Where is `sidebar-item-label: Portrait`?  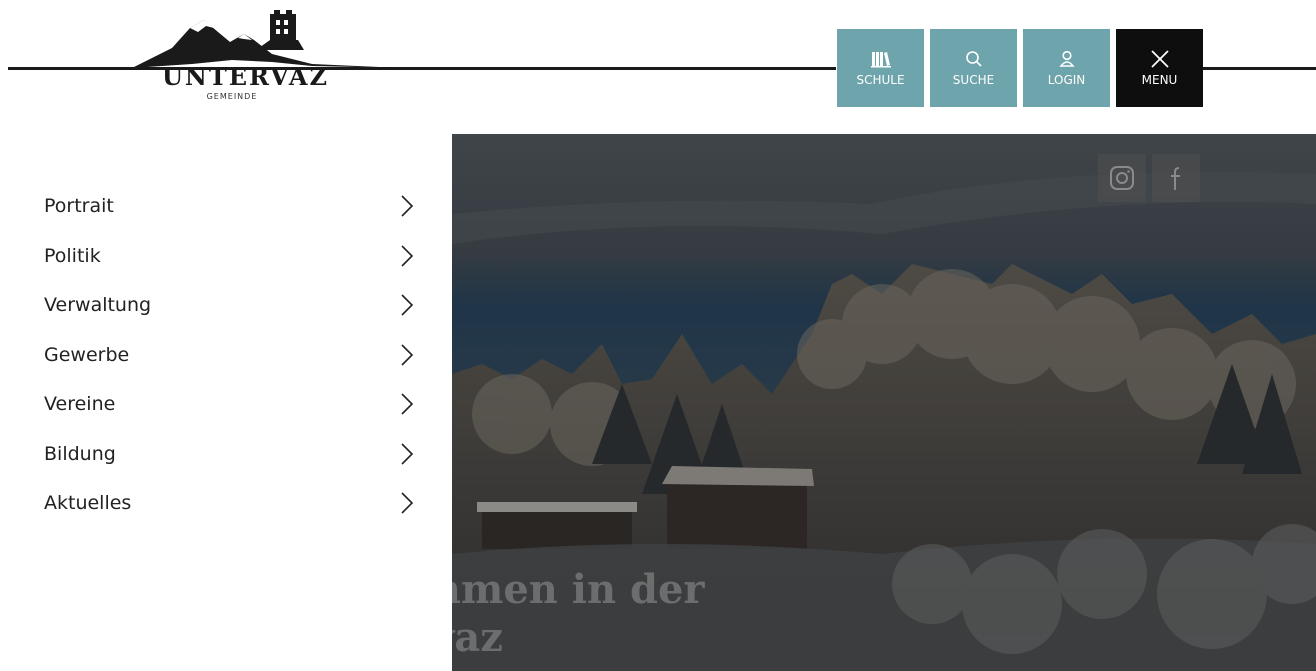 sidebar-item-label: Portrait is located at coordinates (79, 206).